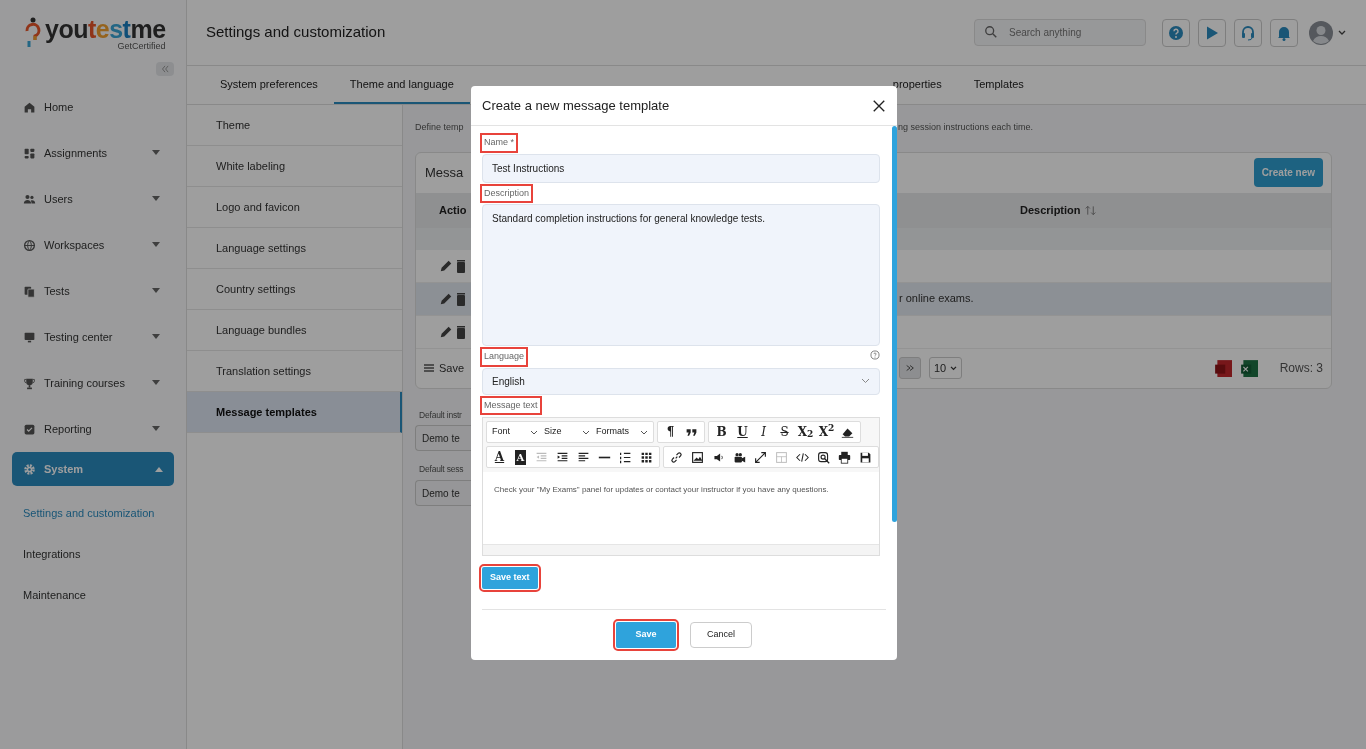  What do you see at coordinates (294, 125) in the screenshot?
I see `settings-menu-item: Theme` at bounding box center [294, 125].